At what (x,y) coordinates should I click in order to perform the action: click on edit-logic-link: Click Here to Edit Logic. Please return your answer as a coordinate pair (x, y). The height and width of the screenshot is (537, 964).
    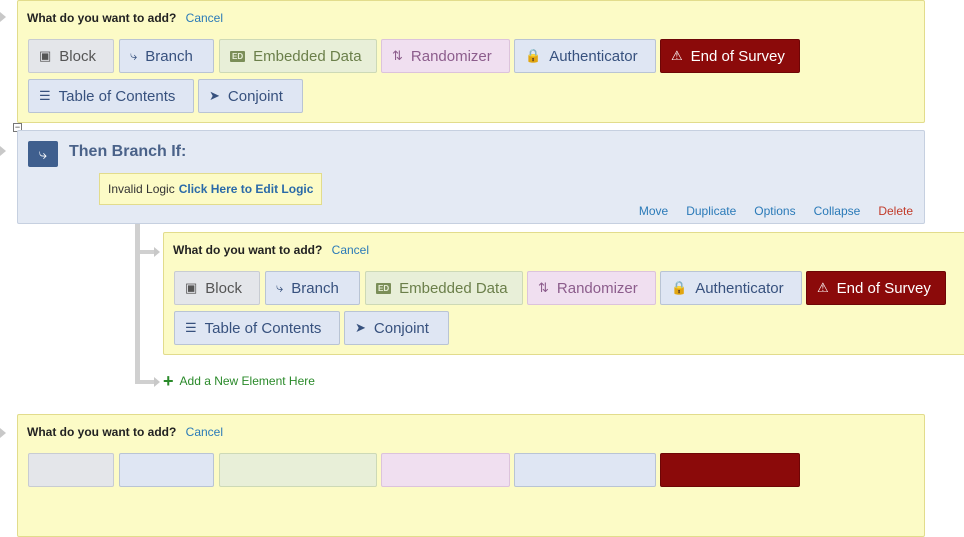
    Looking at the image, I should click on (246, 189).